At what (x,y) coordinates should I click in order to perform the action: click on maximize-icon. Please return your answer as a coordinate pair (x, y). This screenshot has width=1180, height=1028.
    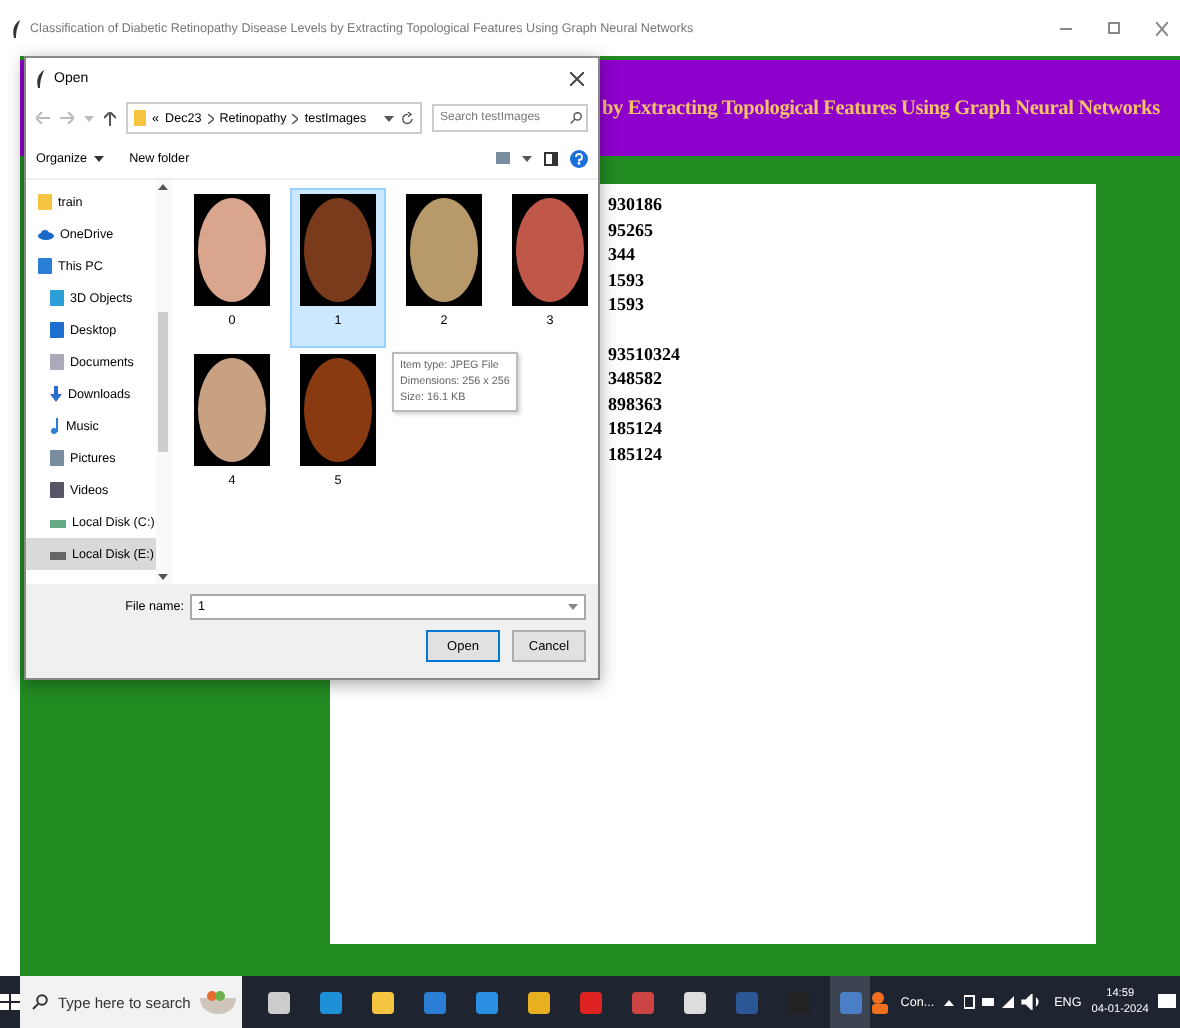
    Looking at the image, I should click on (1114, 28).